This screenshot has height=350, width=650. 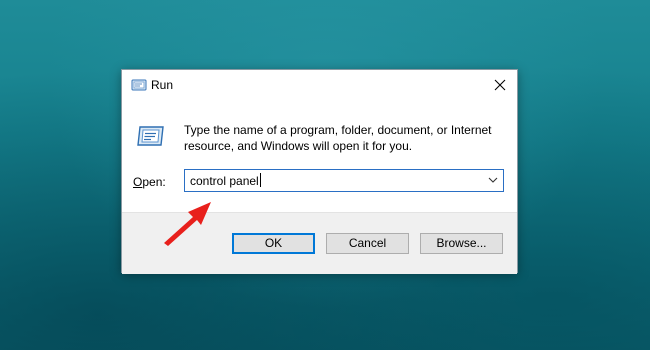 What do you see at coordinates (273, 243) in the screenshot?
I see `ok-button: OK` at bounding box center [273, 243].